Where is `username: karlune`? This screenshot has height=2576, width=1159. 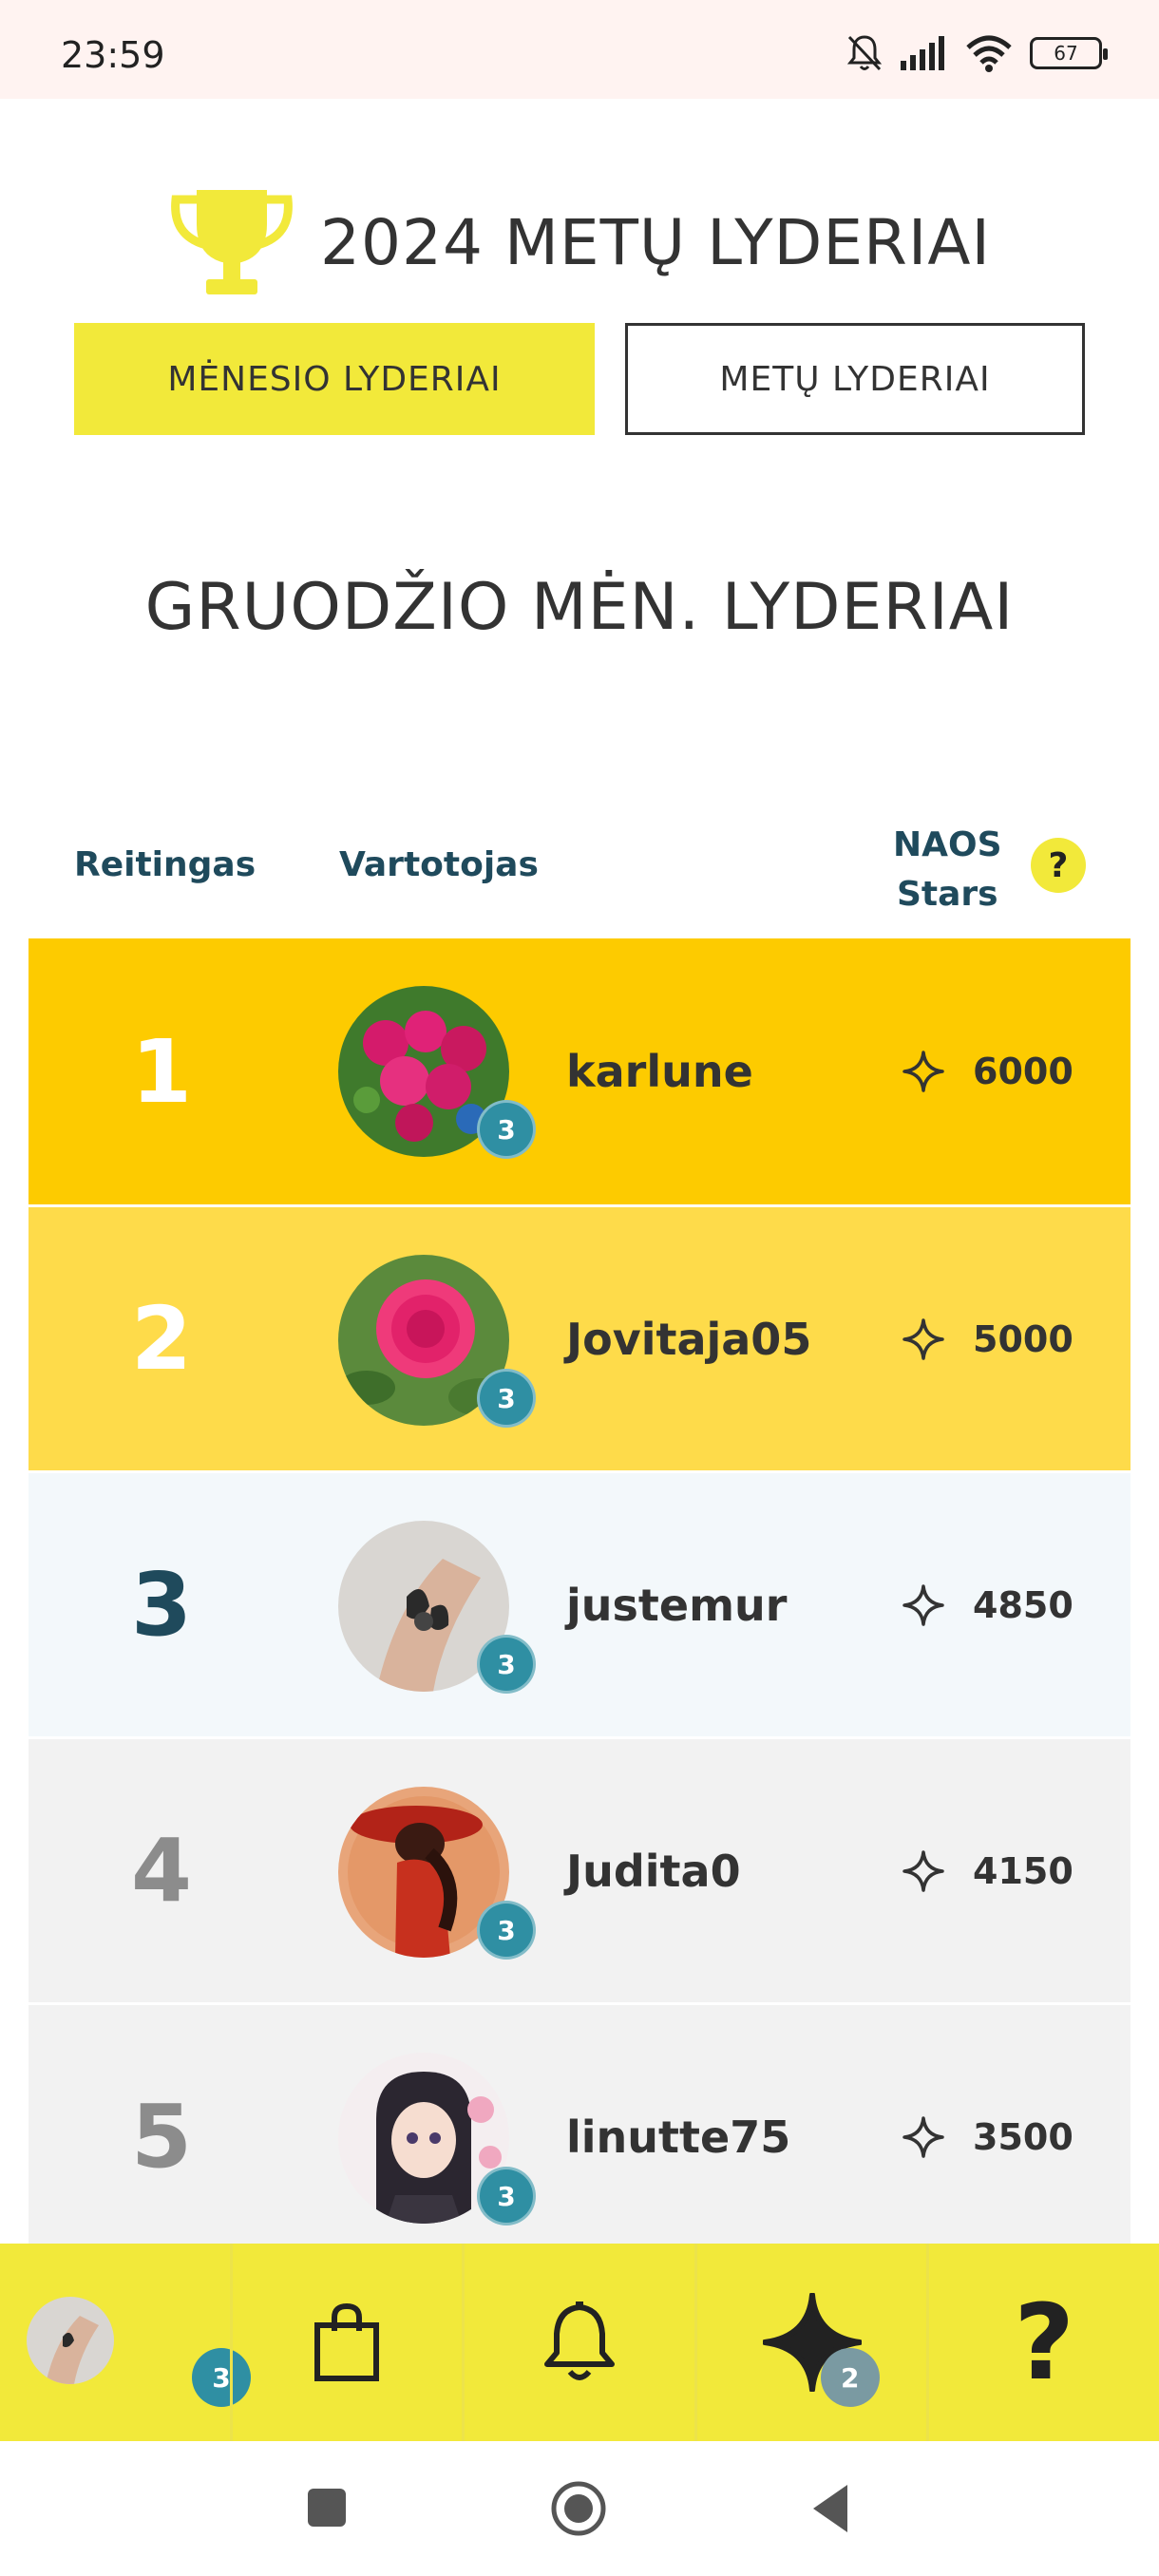 username: karlune is located at coordinates (659, 1071).